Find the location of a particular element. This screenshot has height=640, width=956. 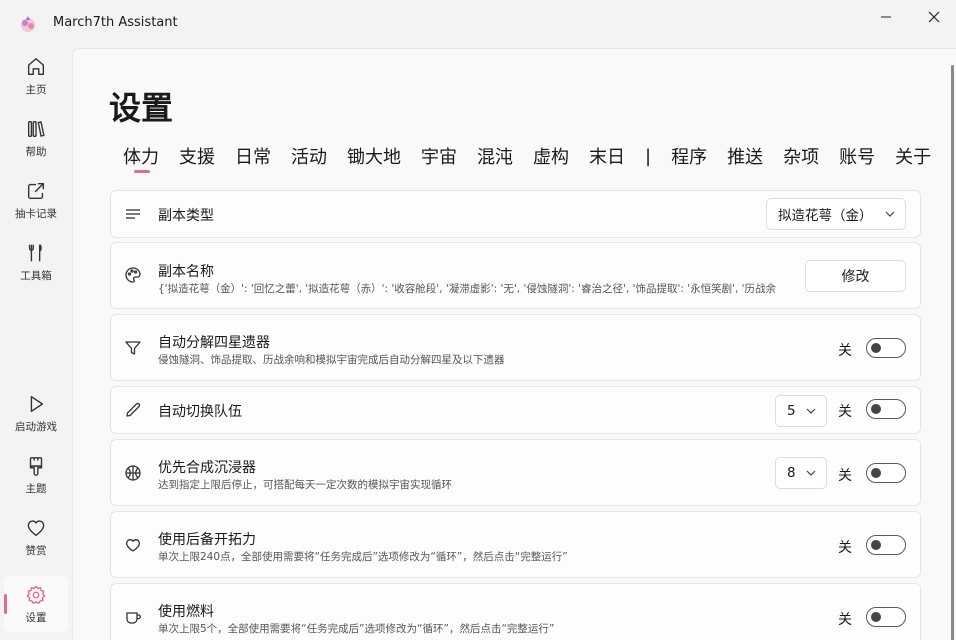

card-title: 使用燃料 is located at coordinates (186, 612).